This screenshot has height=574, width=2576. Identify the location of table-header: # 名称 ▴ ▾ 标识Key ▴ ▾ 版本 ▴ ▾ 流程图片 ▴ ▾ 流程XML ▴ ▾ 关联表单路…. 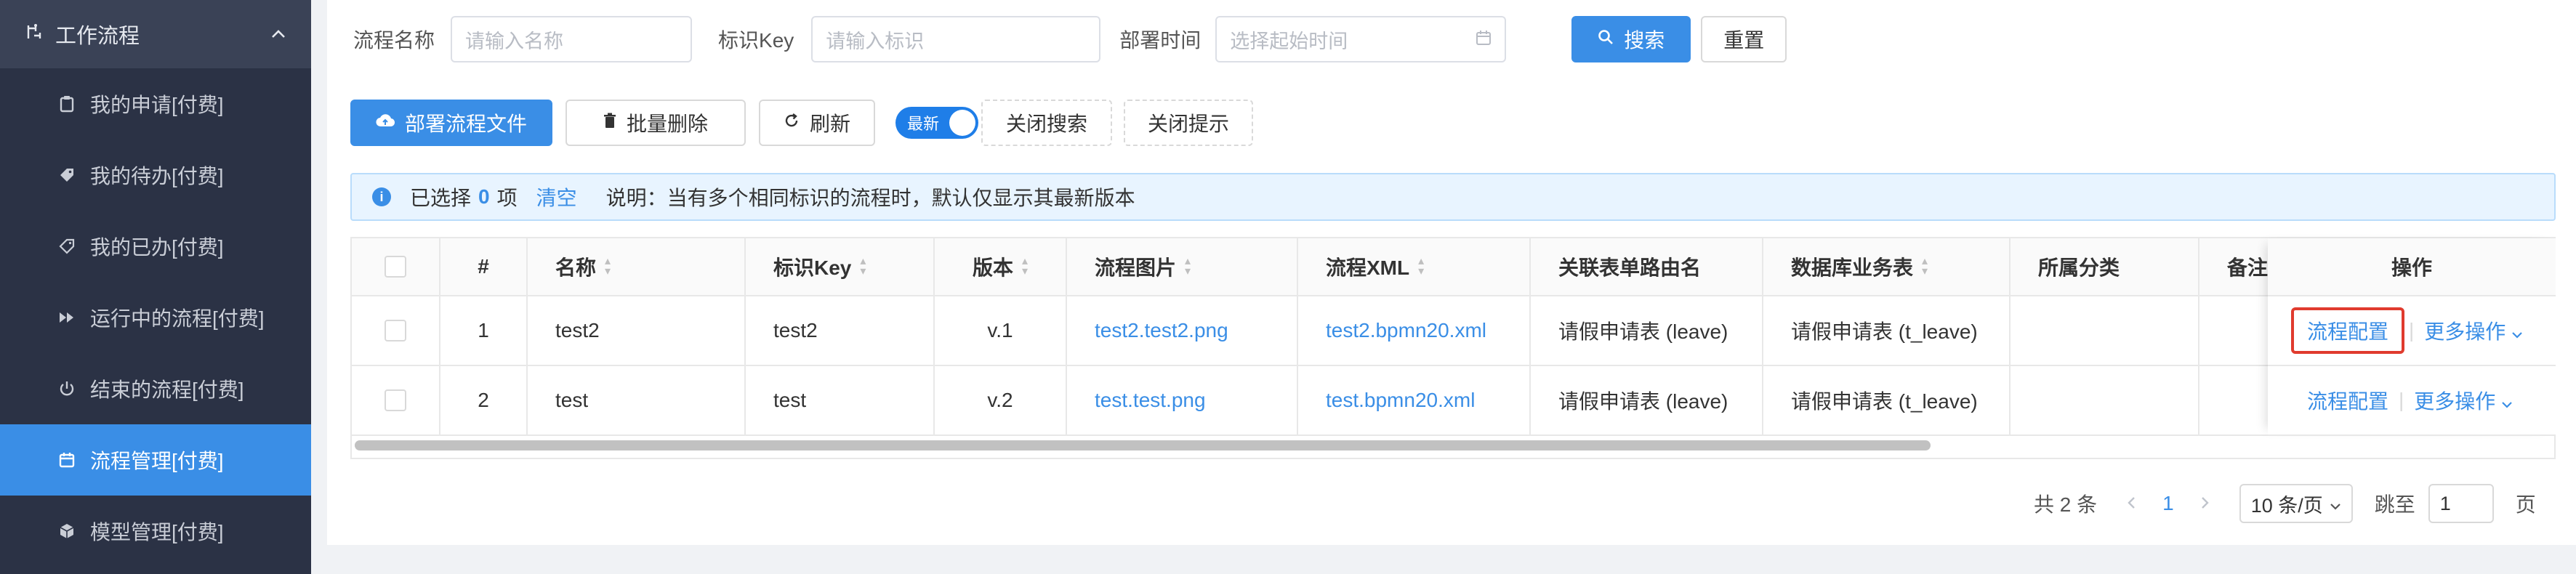
(1453, 267).